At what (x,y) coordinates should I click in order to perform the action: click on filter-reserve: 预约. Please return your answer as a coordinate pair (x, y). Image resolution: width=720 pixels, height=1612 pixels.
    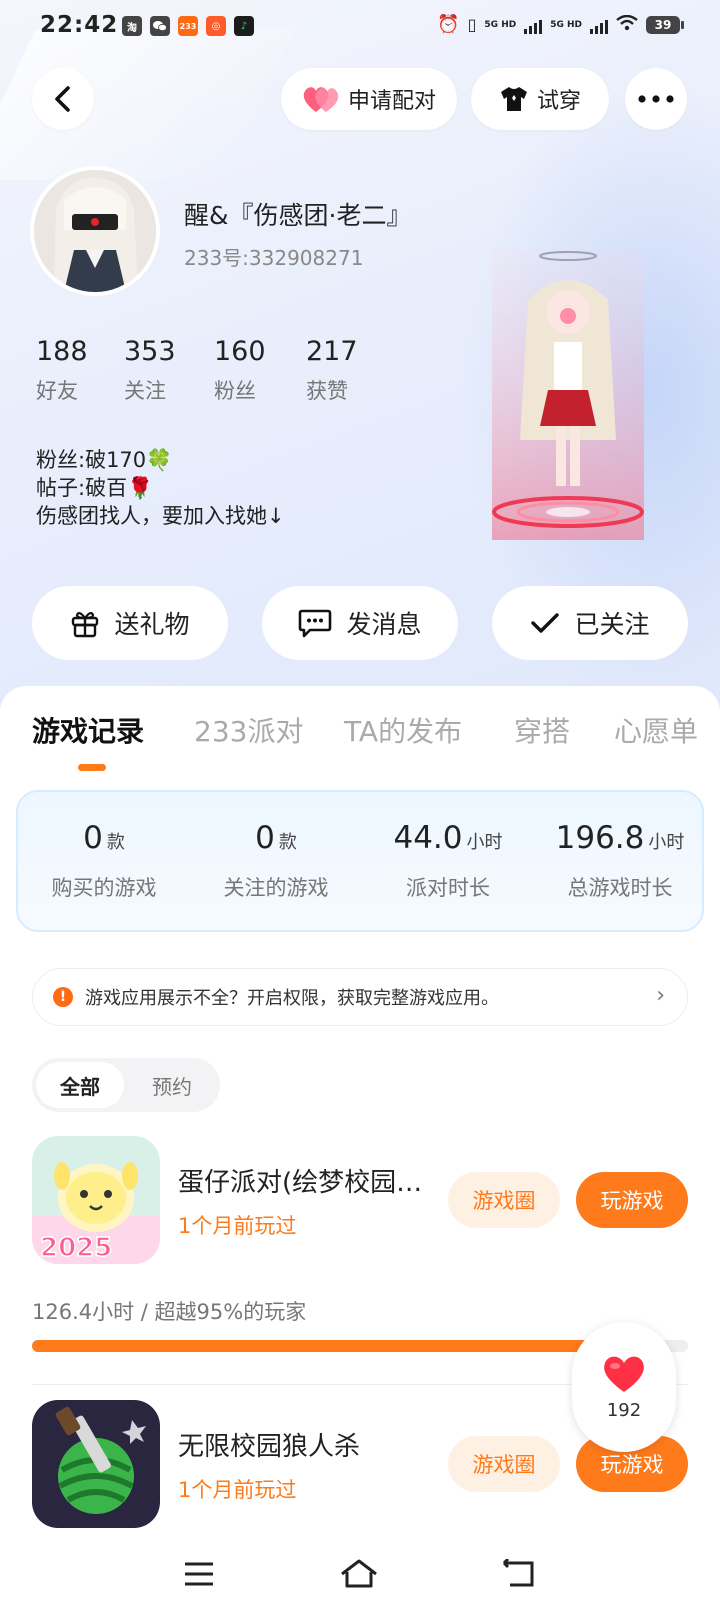
    Looking at the image, I should click on (172, 1085).